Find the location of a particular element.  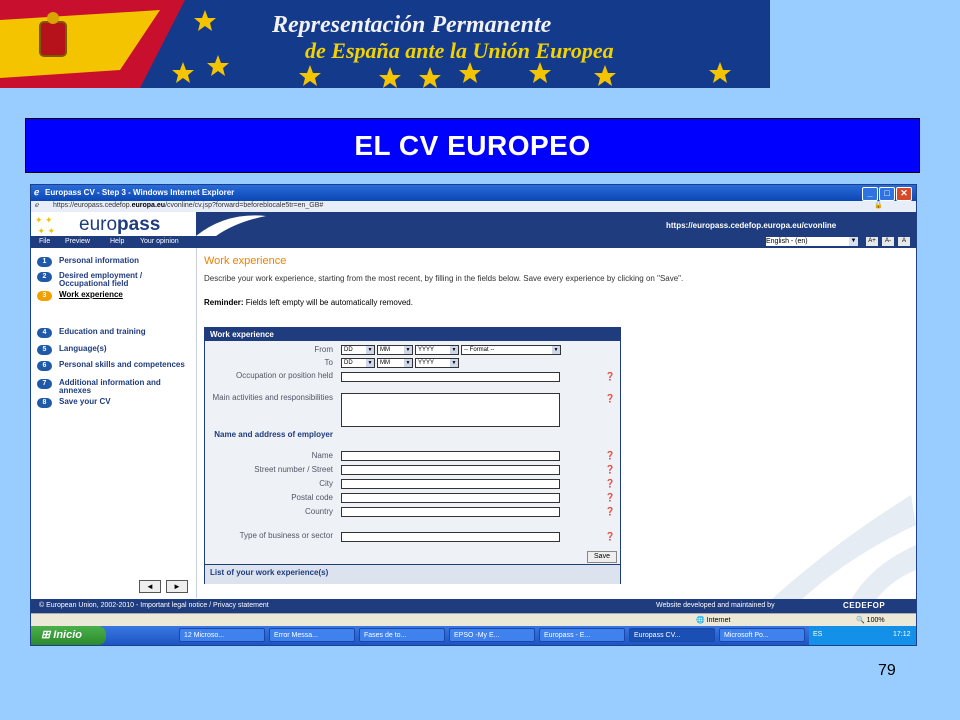

browser-statusbar: 🌐 Internet 🔍 100% is located at coordinates (473, 620).